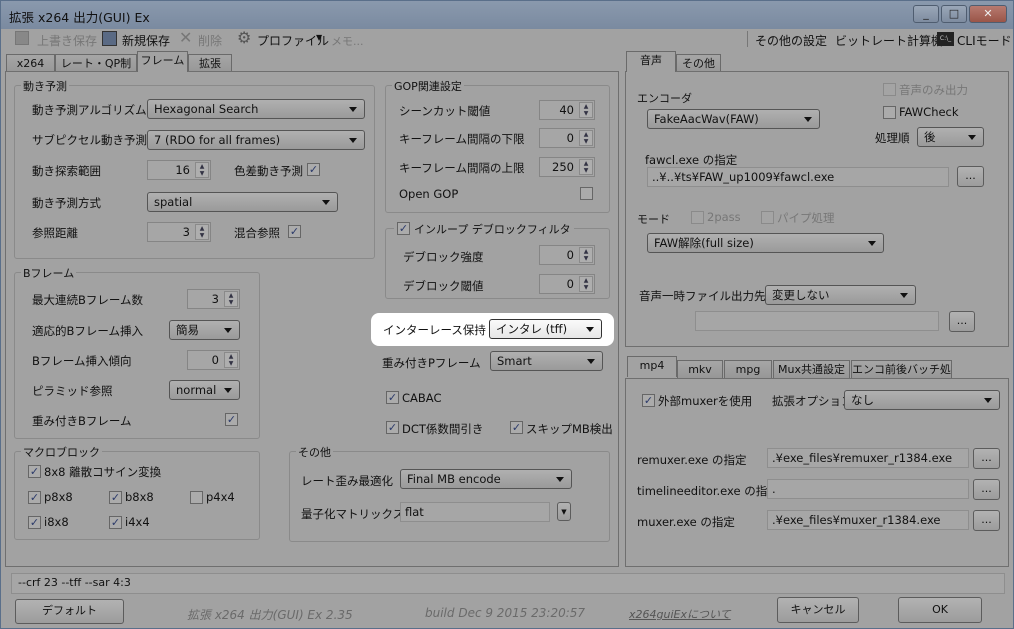  I want to click on ext-option-label: 拡張オプション, so click(812, 401).